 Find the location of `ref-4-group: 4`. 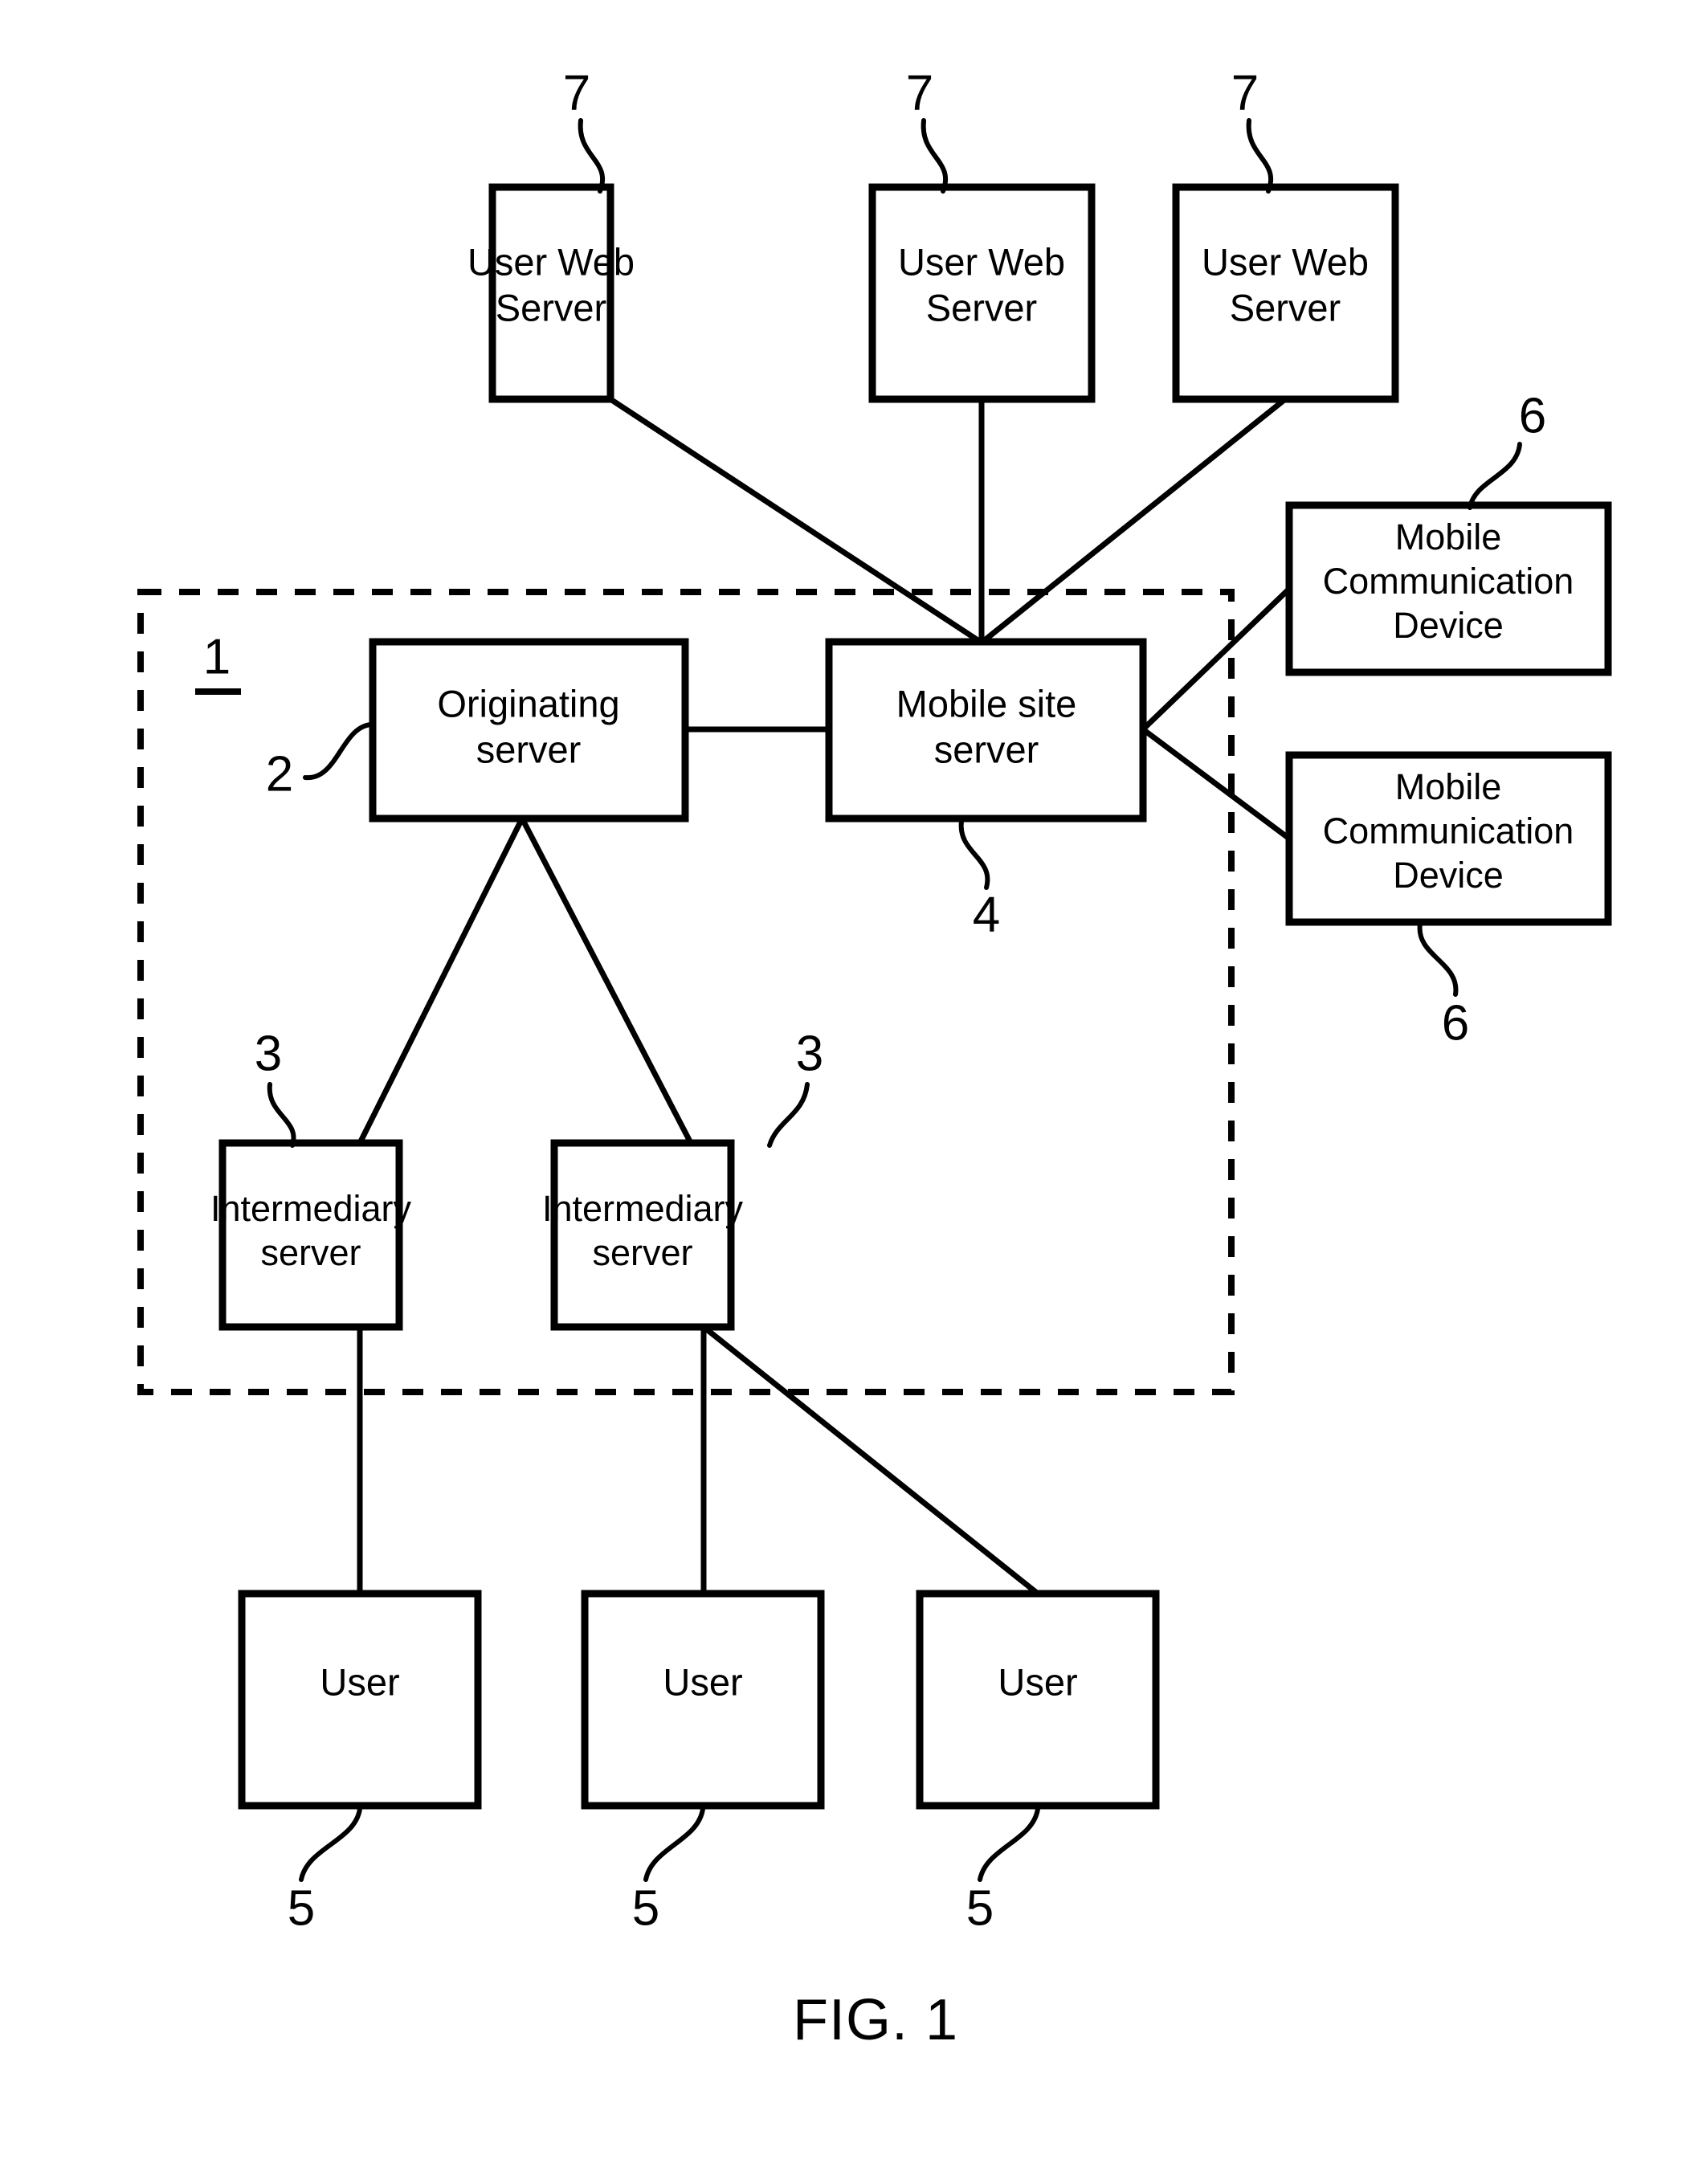

ref-4-group: 4 is located at coordinates (979, 880).